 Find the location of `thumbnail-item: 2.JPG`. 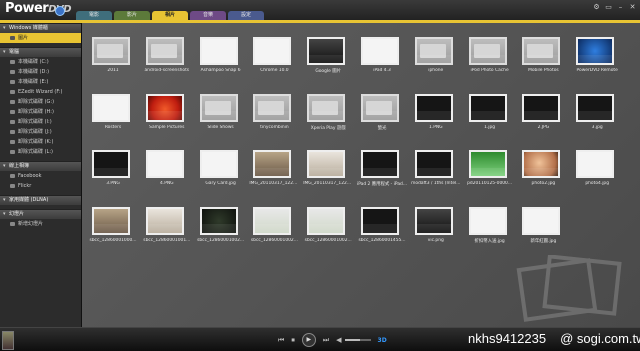

thumbnail-item: 2.JPG is located at coordinates (545, 122).